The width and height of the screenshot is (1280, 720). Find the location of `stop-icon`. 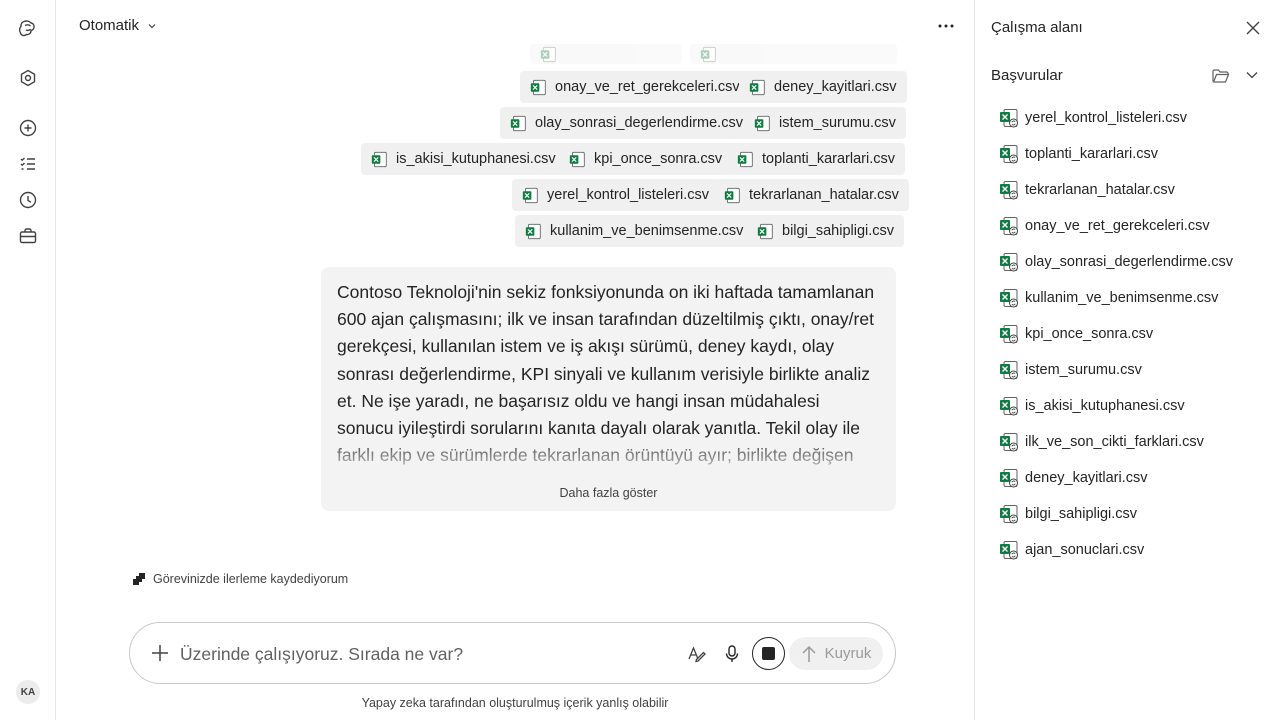

stop-icon is located at coordinates (768, 653).